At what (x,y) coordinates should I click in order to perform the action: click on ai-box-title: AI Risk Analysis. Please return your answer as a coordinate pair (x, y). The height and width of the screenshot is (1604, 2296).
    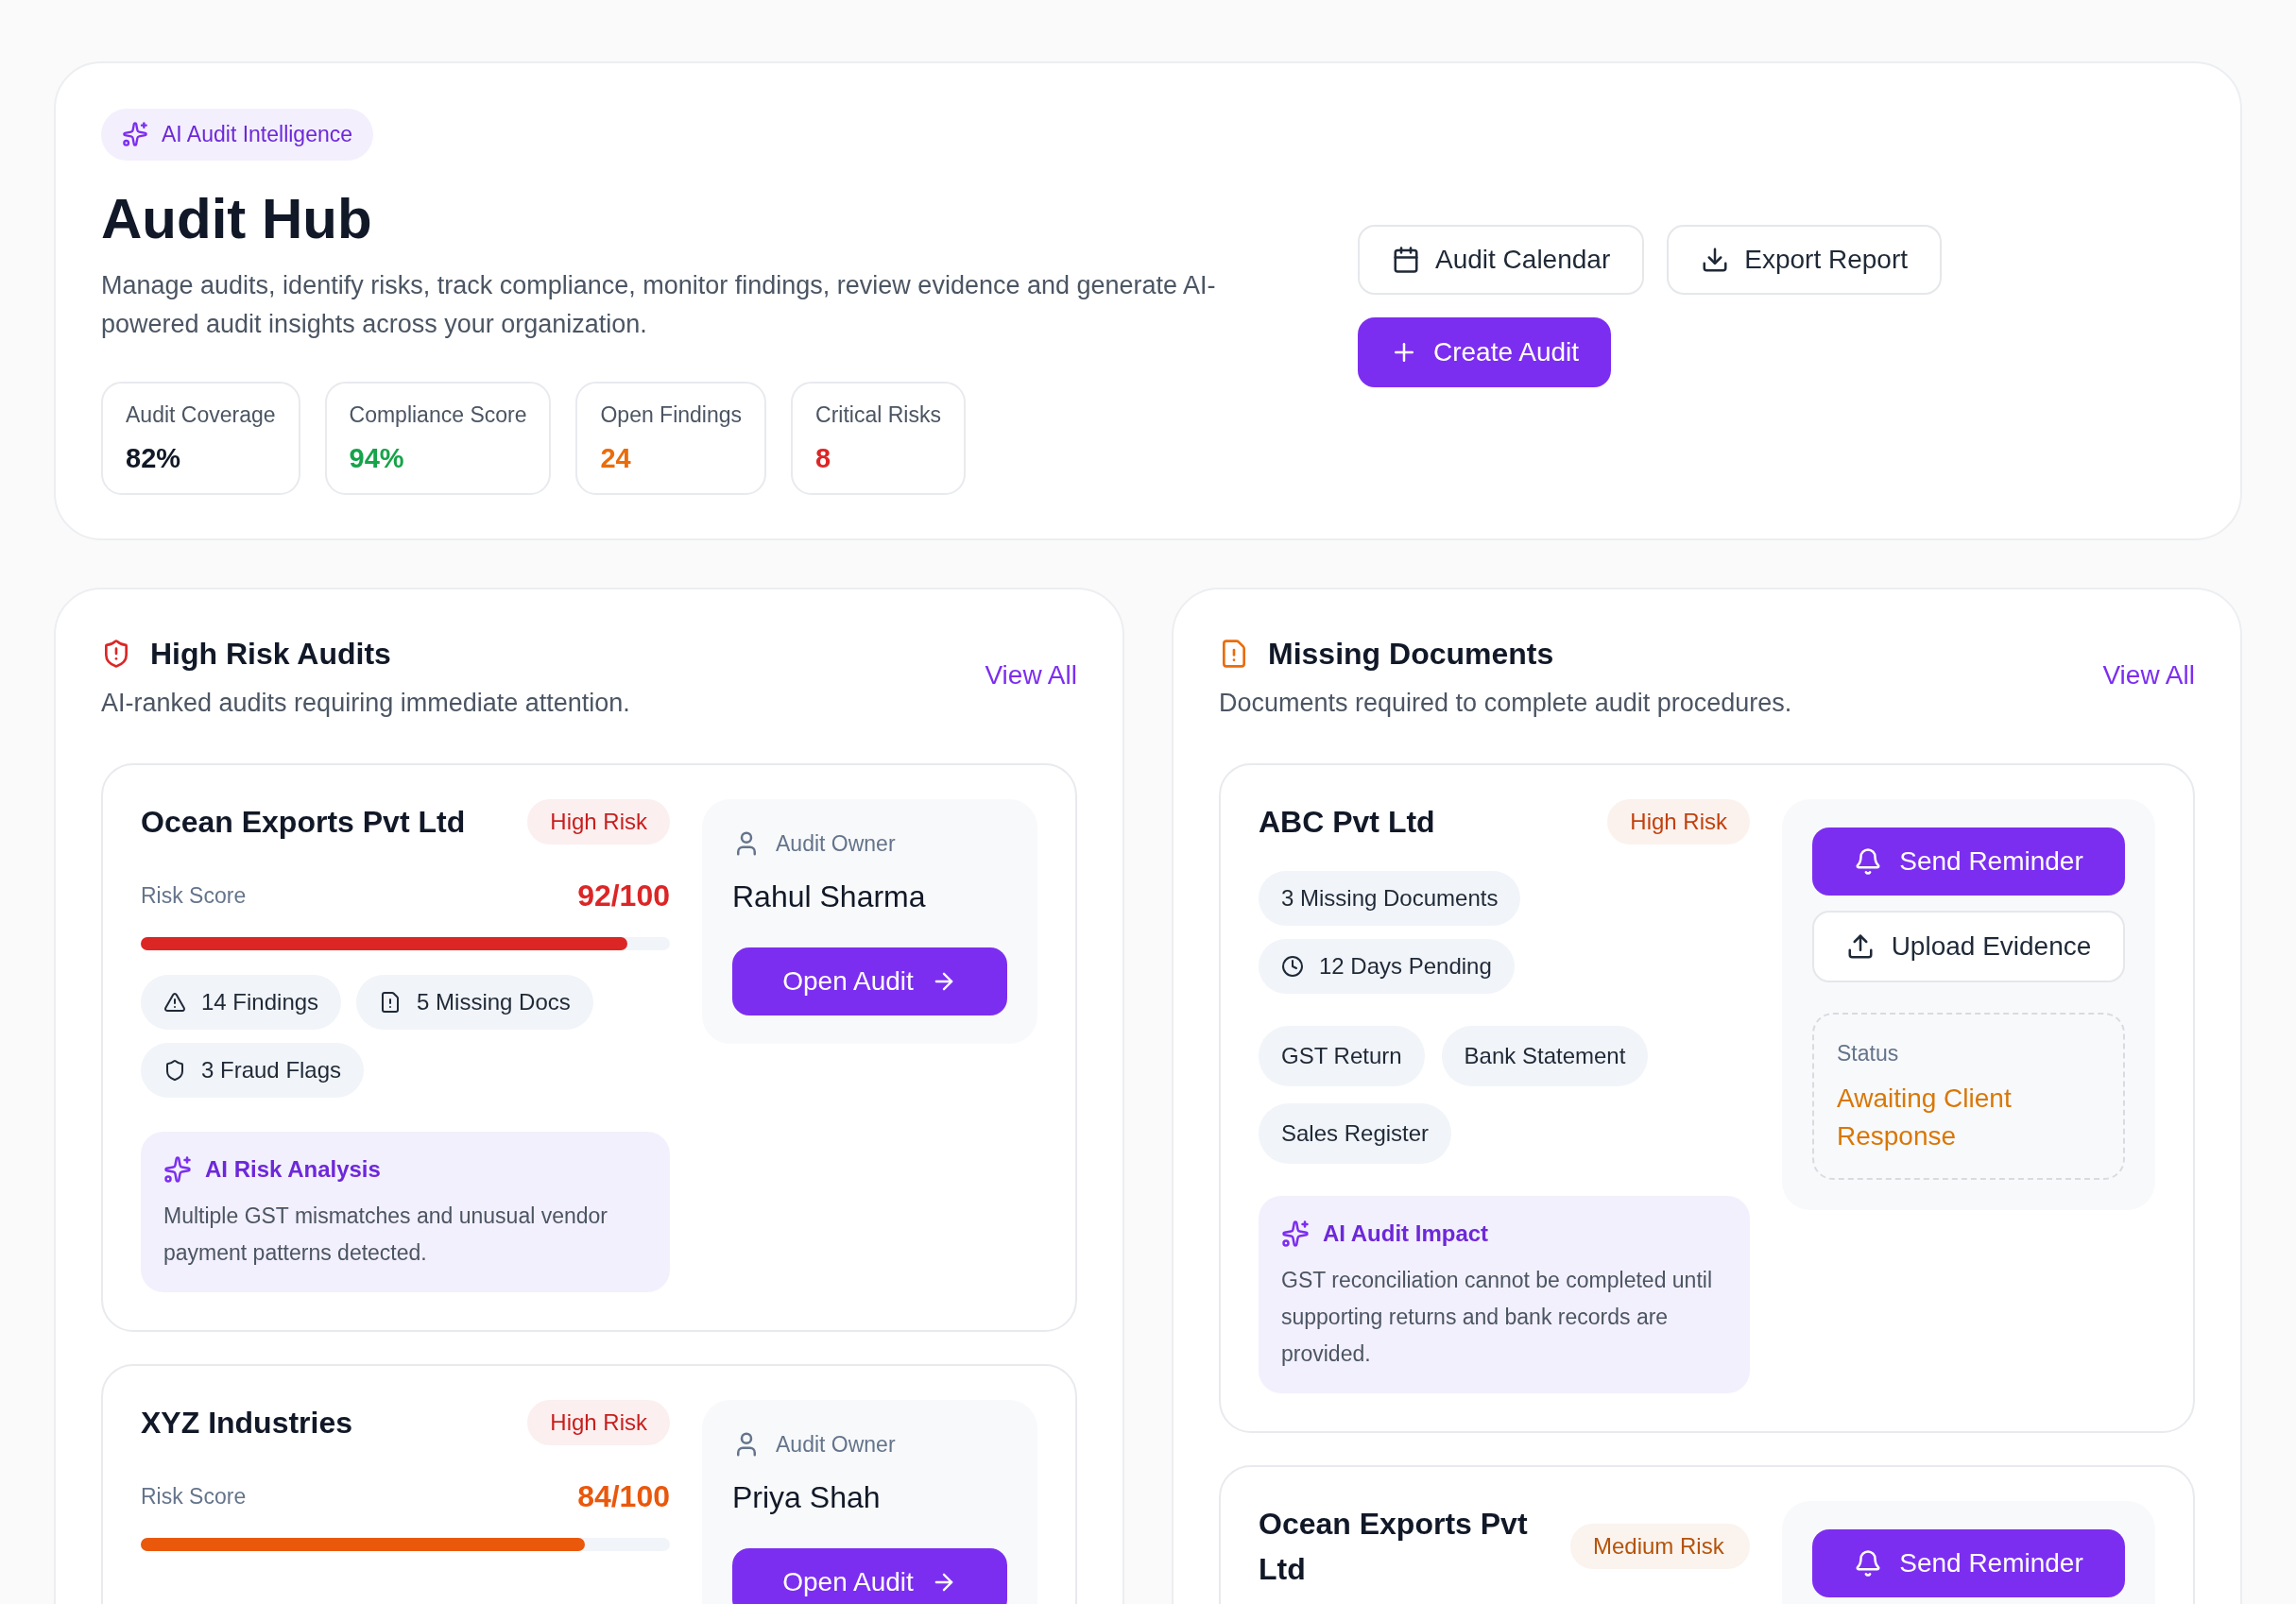
    Looking at the image, I should click on (293, 1169).